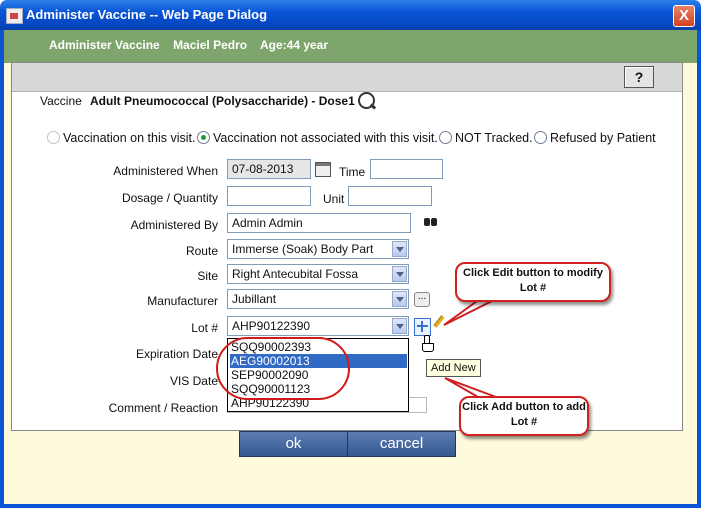 This screenshot has height=508, width=701. I want to click on ok-button: ok, so click(293, 444).